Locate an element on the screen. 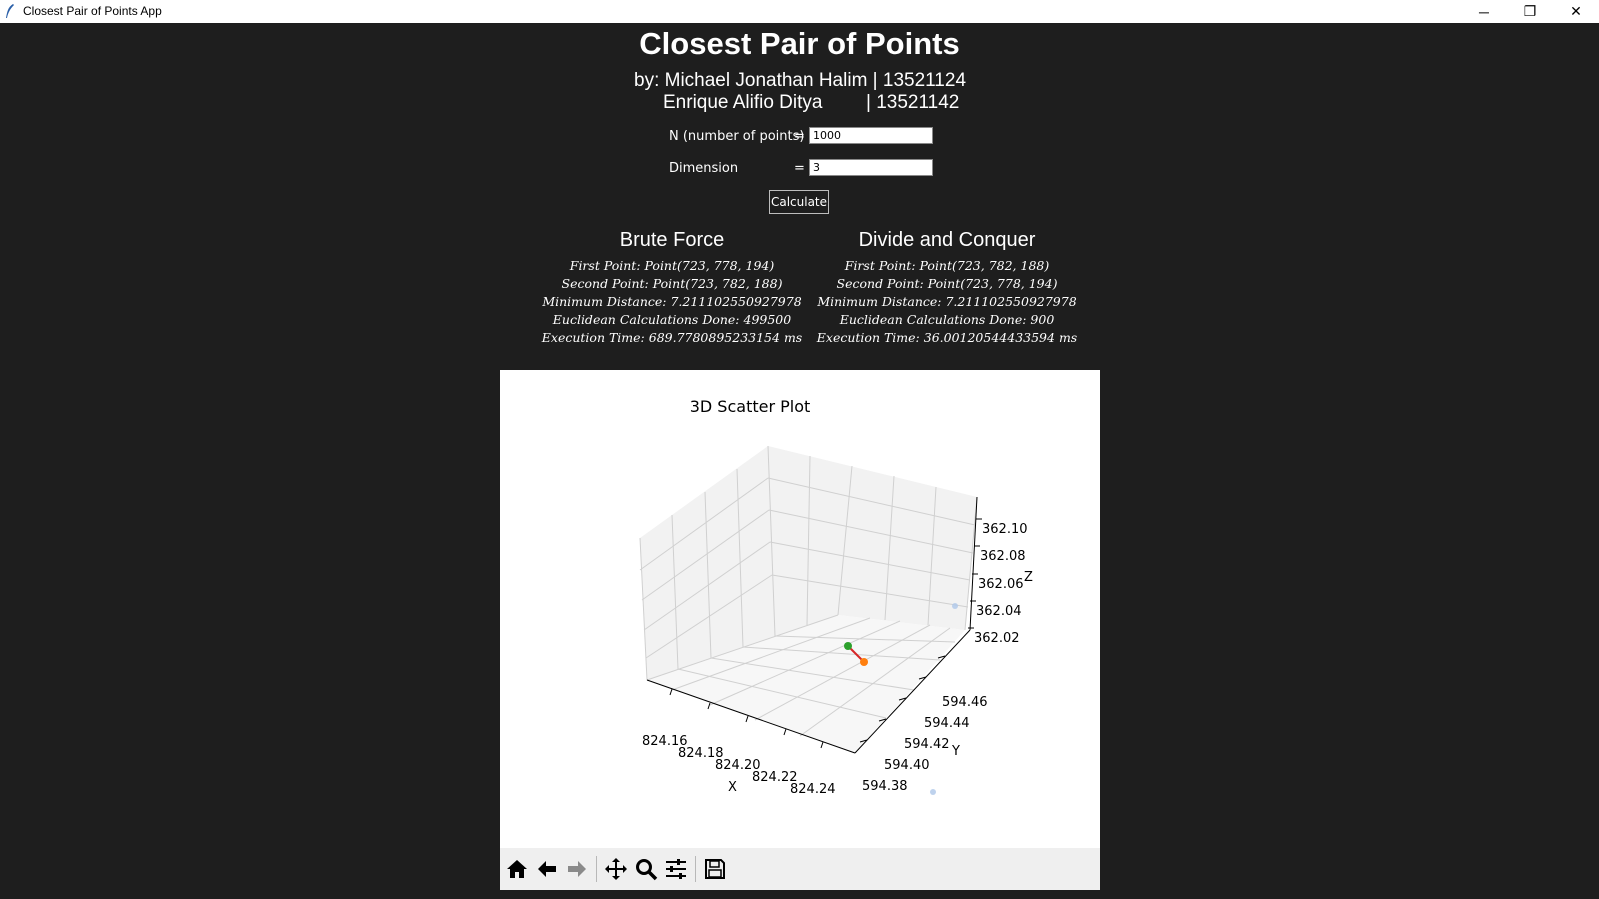 The width and height of the screenshot is (1599, 899). close-icon: ✕ is located at coordinates (1576, 11).